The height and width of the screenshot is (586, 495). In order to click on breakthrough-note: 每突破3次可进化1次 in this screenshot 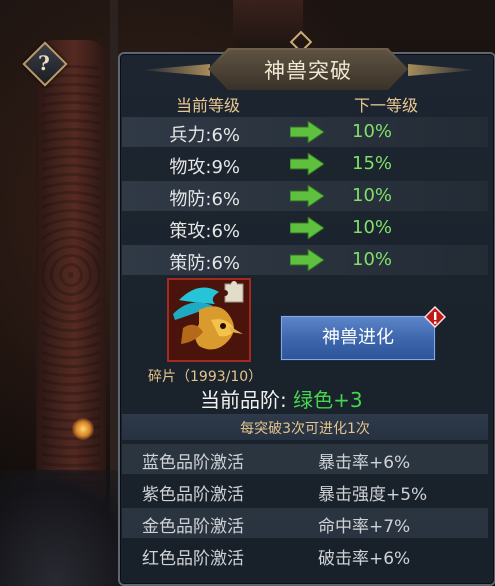, I will do `click(305, 429)`.